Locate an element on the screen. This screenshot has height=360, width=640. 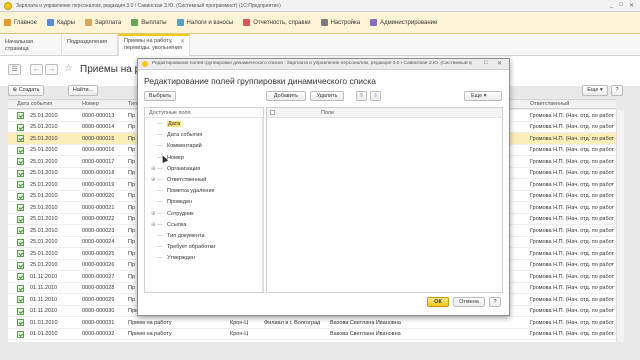
field-item: ⊕— Ссылка is located at coordinates (168, 225).